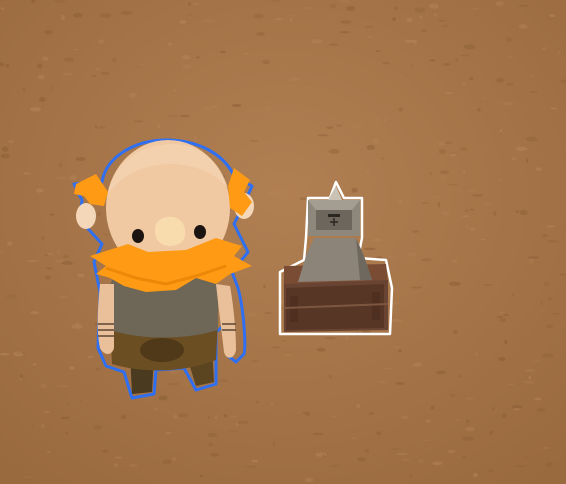 This screenshot has height=484, width=566. What do you see at coordinates (335, 259) in the screenshot?
I see `stone-anvil-on-crate` at bounding box center [335, 259].